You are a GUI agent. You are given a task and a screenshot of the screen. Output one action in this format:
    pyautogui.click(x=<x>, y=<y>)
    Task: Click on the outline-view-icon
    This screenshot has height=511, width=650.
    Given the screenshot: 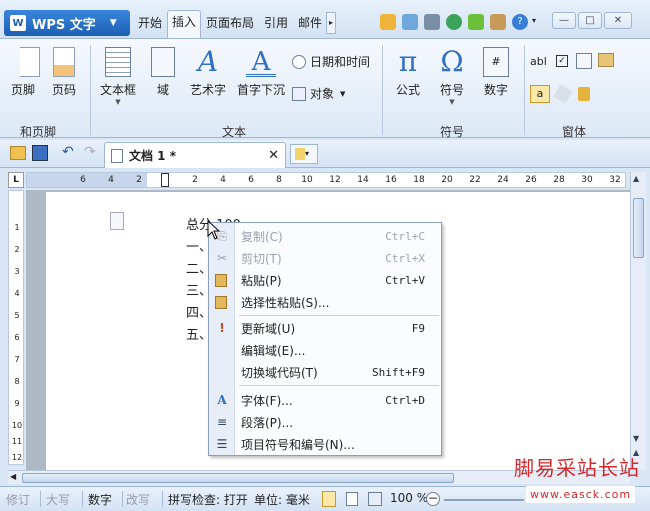 What is the action you would take?
    pyautogui.click(x=352, y=499)
    